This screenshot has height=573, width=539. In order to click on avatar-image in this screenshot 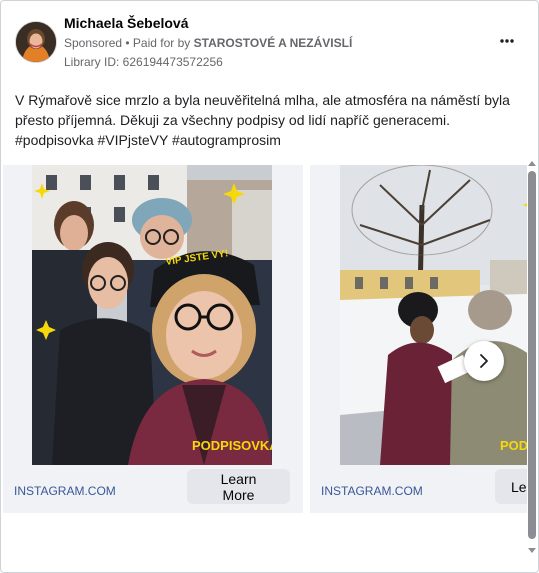, I will do `click(36, 42)`.